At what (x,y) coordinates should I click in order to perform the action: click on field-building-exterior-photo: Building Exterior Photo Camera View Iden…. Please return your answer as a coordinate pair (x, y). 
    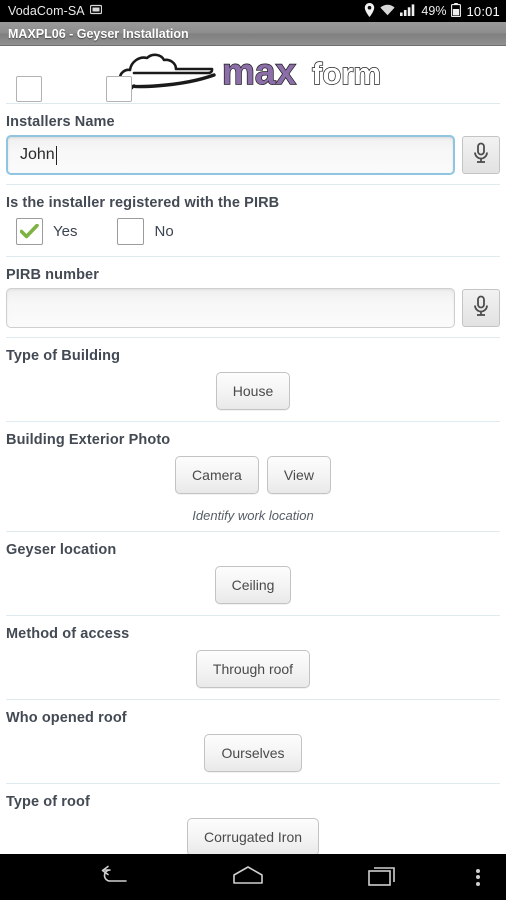
    Looking at the image, I should click on (253, 476).